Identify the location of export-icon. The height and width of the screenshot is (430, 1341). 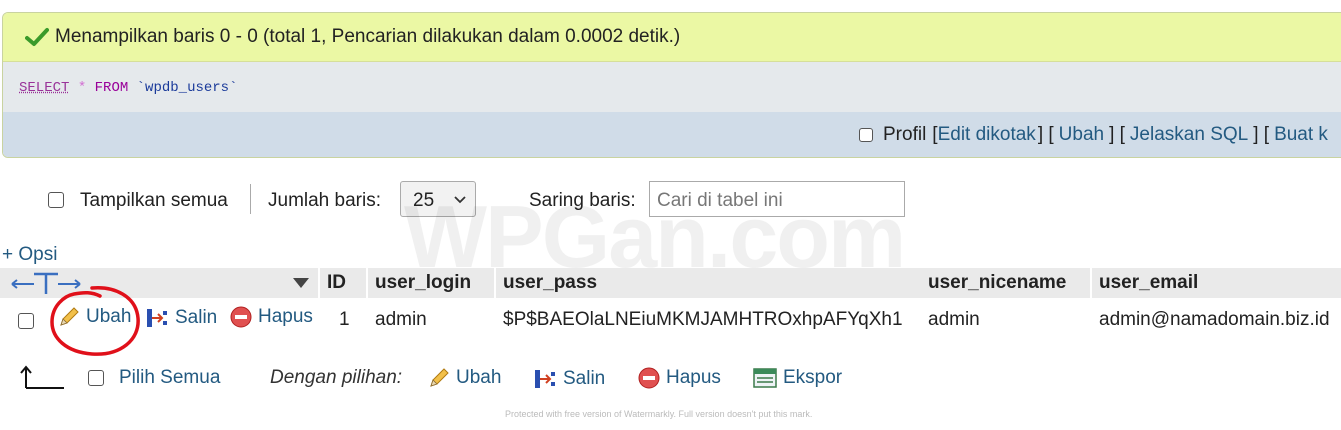
(765, 378).